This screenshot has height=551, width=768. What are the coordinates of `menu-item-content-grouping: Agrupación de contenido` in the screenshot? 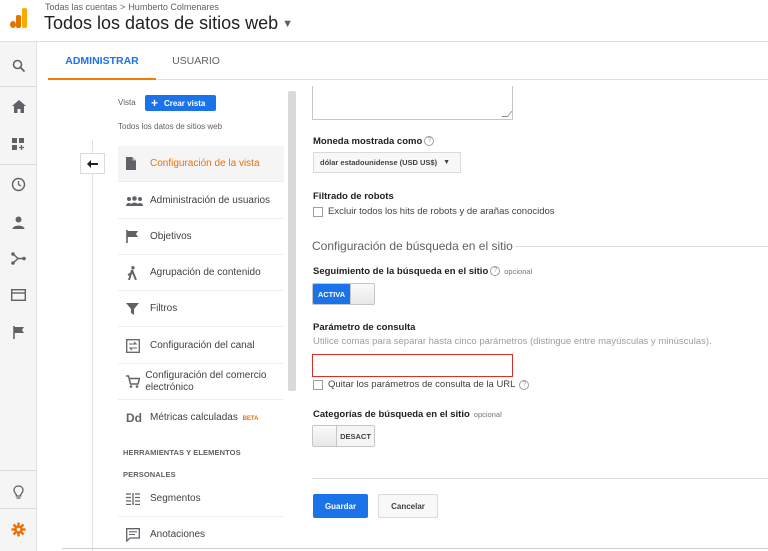 It's located at (201, 273).